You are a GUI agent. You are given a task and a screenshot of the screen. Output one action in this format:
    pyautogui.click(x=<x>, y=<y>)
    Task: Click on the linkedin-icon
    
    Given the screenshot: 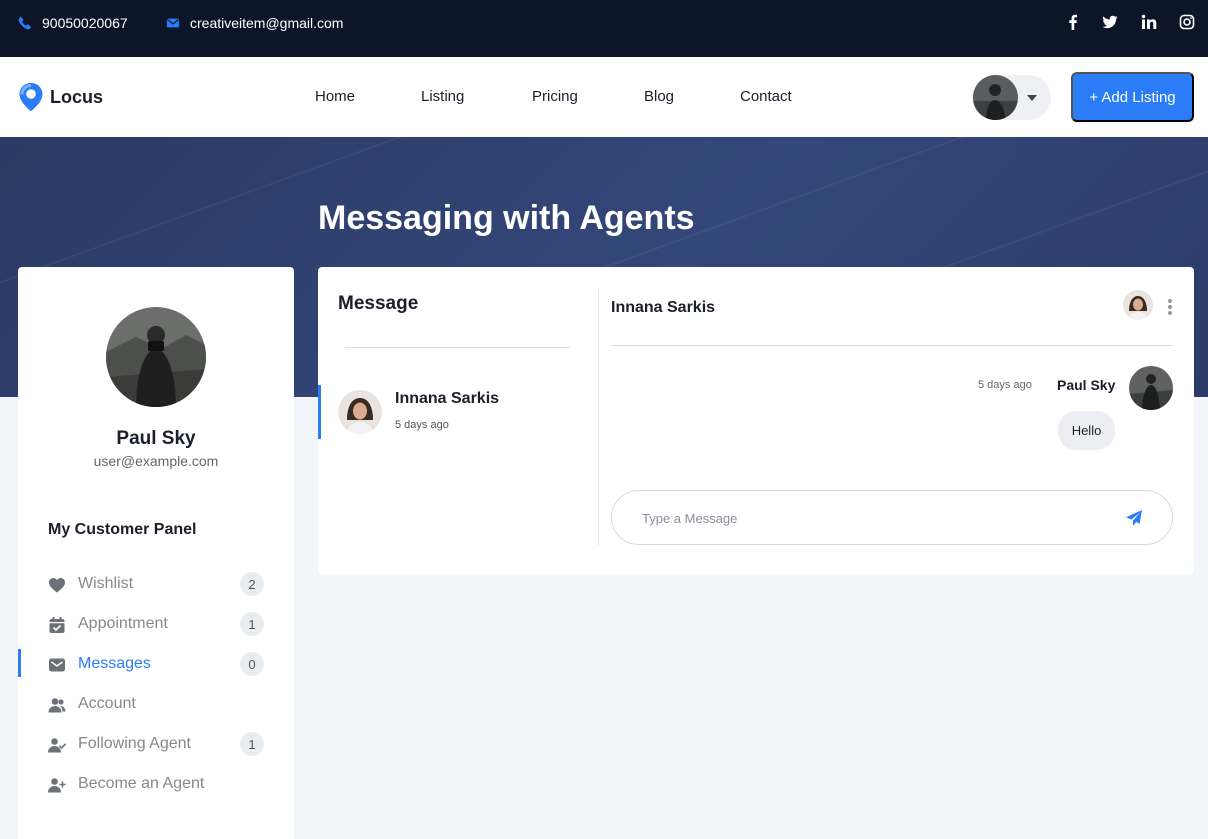 What is the action you would take?
    pyautogui.click(x=1149, y=22)
    